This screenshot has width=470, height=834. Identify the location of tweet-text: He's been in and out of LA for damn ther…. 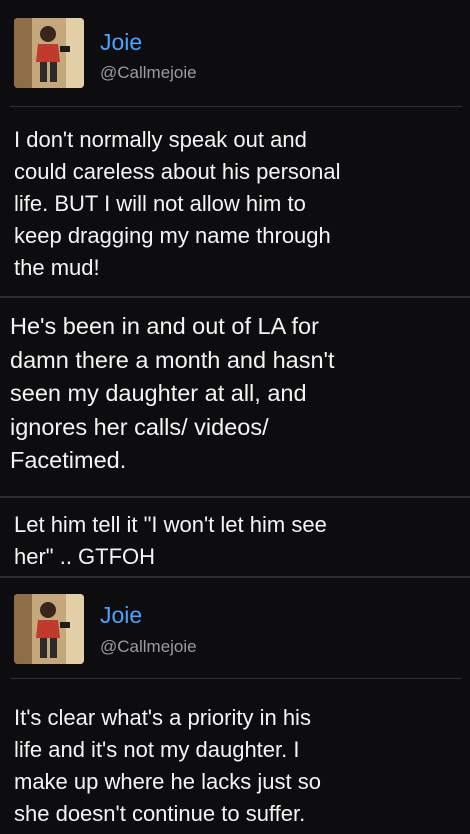
(172, 393).